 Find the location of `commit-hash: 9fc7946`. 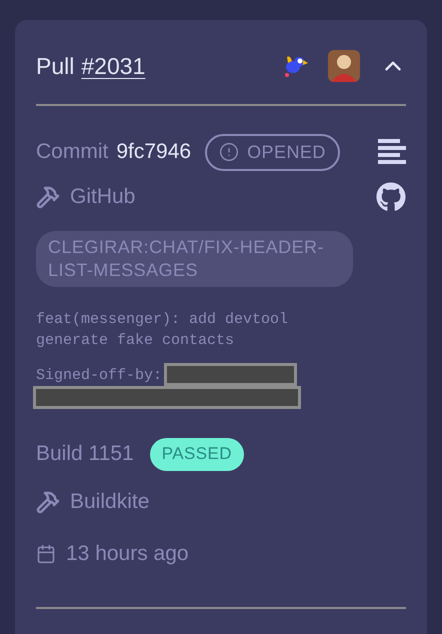

commit-hash: 9fc7946 is located at coordinates (154, 152).